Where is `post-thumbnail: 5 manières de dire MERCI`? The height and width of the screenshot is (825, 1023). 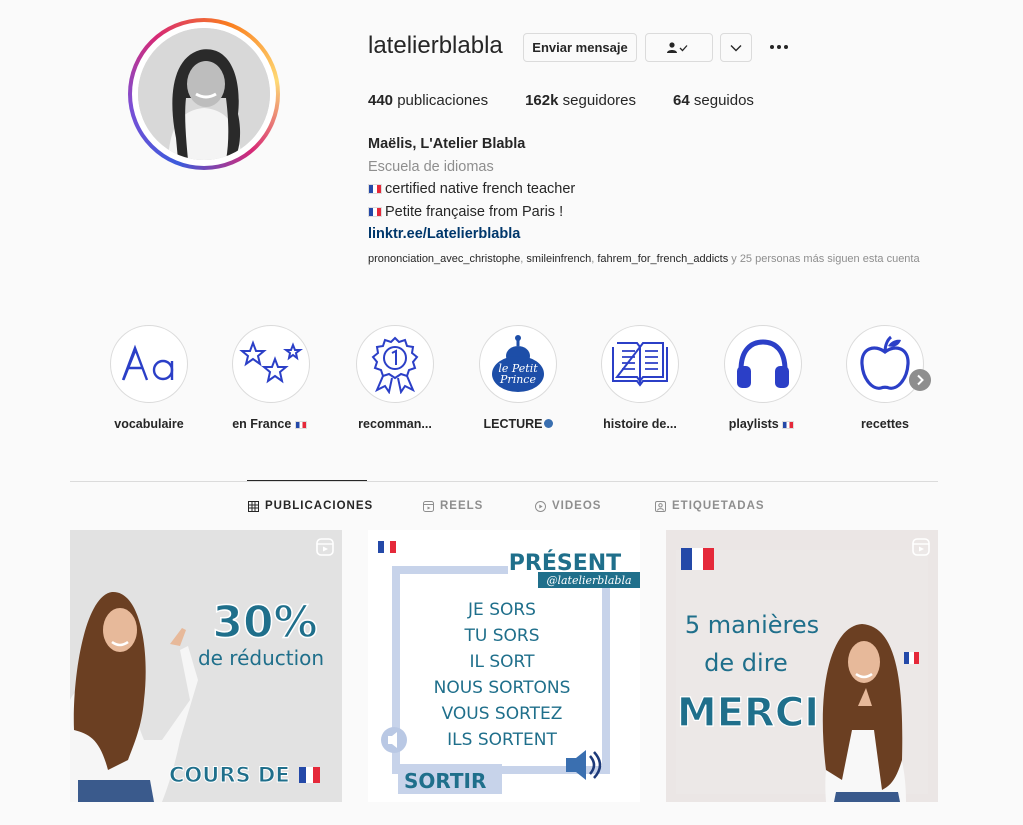
post-thumbnail: 5 manières de dire MERCI is located at coordinates (802, 666).